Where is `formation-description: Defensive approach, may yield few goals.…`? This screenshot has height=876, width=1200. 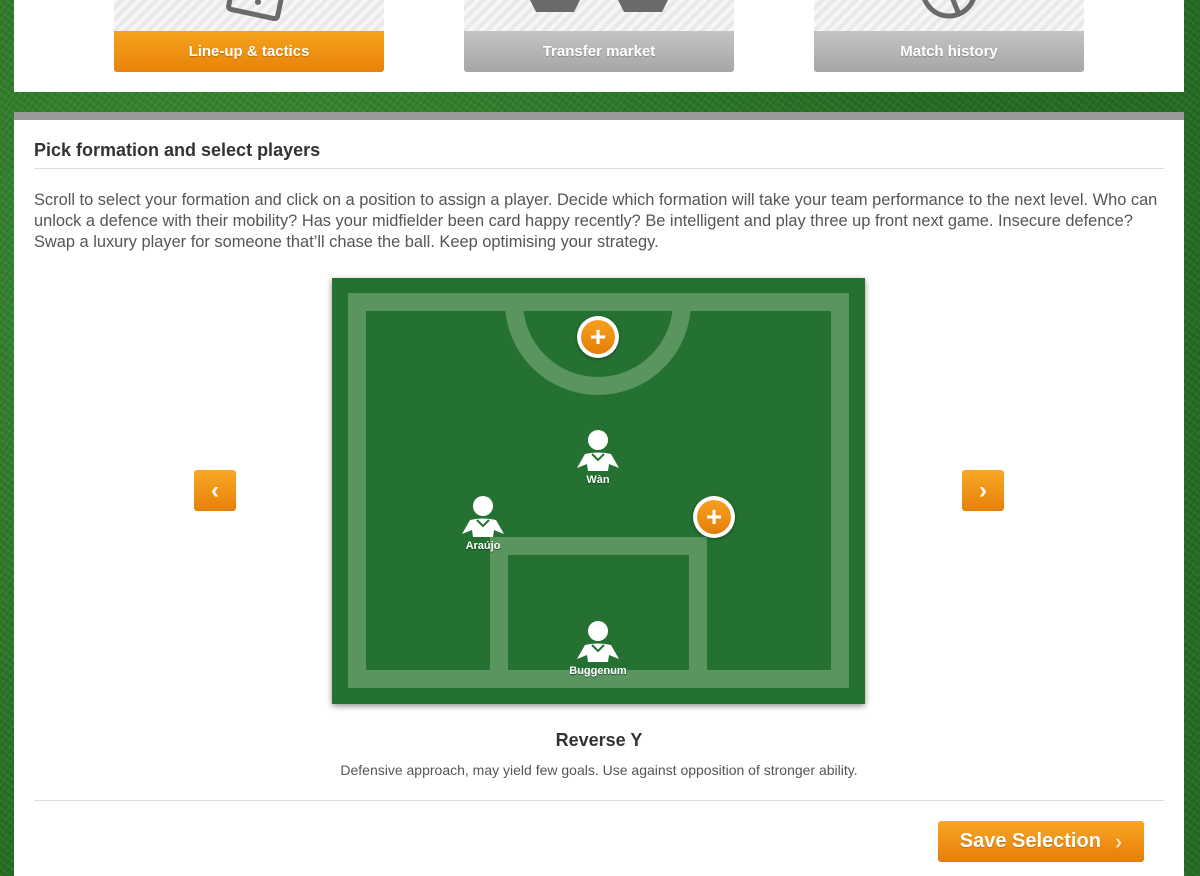 formation-description: Defensive approach, may yield few goals.… is located at coordinates (599, 770).